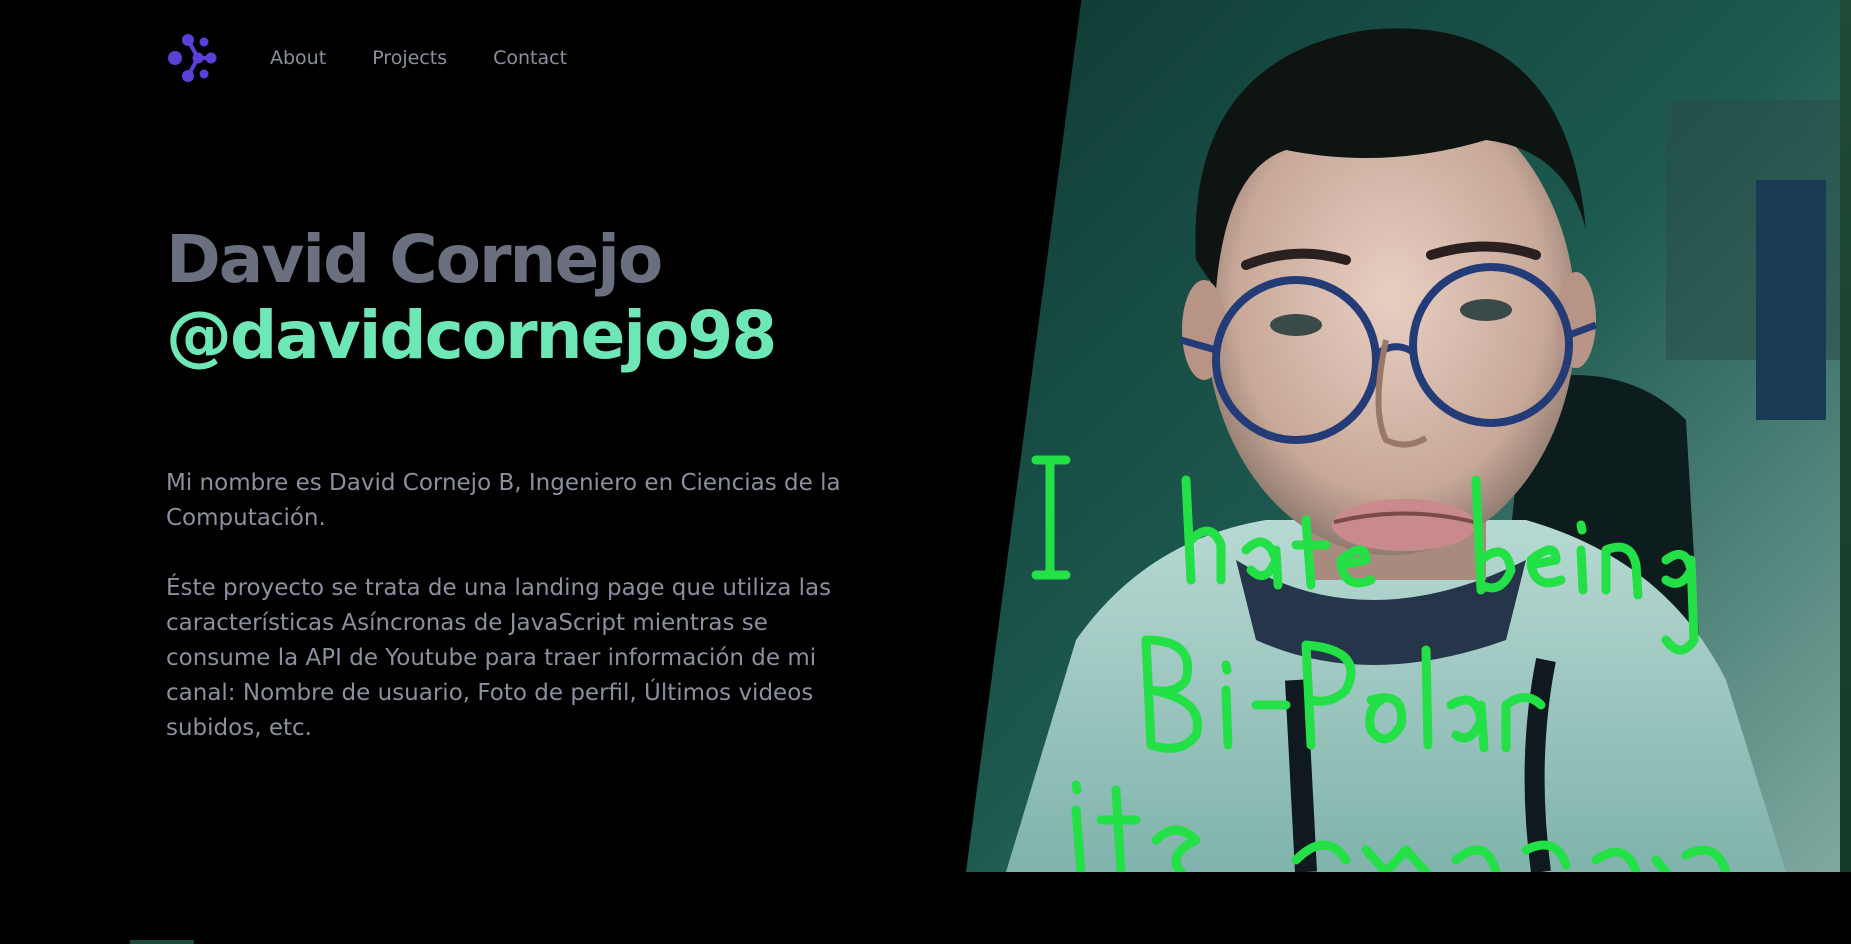 The width and height of the screenshot is (1851, 944). What do you see at coordinates (192, 58) in the screenshot?
I see `nodes-logo-icon` at bounding box center [192, 58].